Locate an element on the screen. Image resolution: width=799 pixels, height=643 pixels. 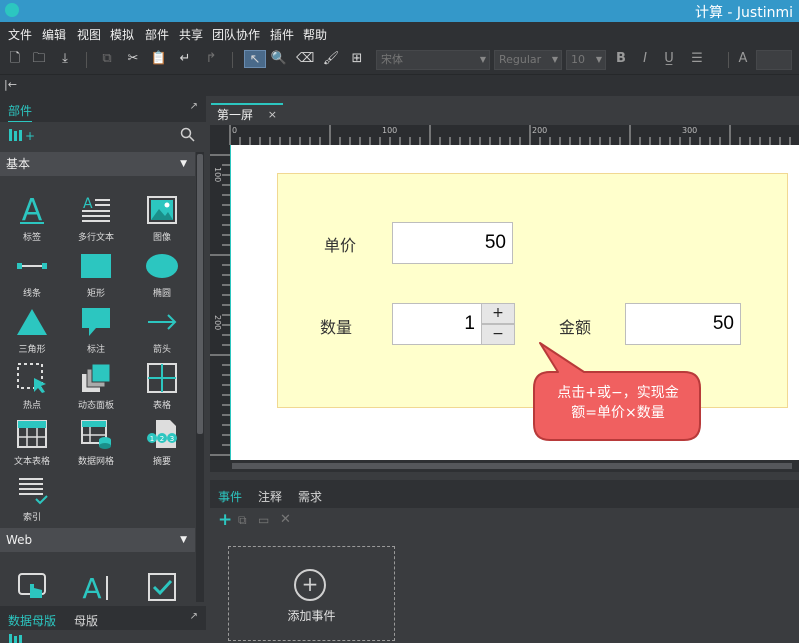
redo-icon: ↱ is located at coordinates (211, 59).